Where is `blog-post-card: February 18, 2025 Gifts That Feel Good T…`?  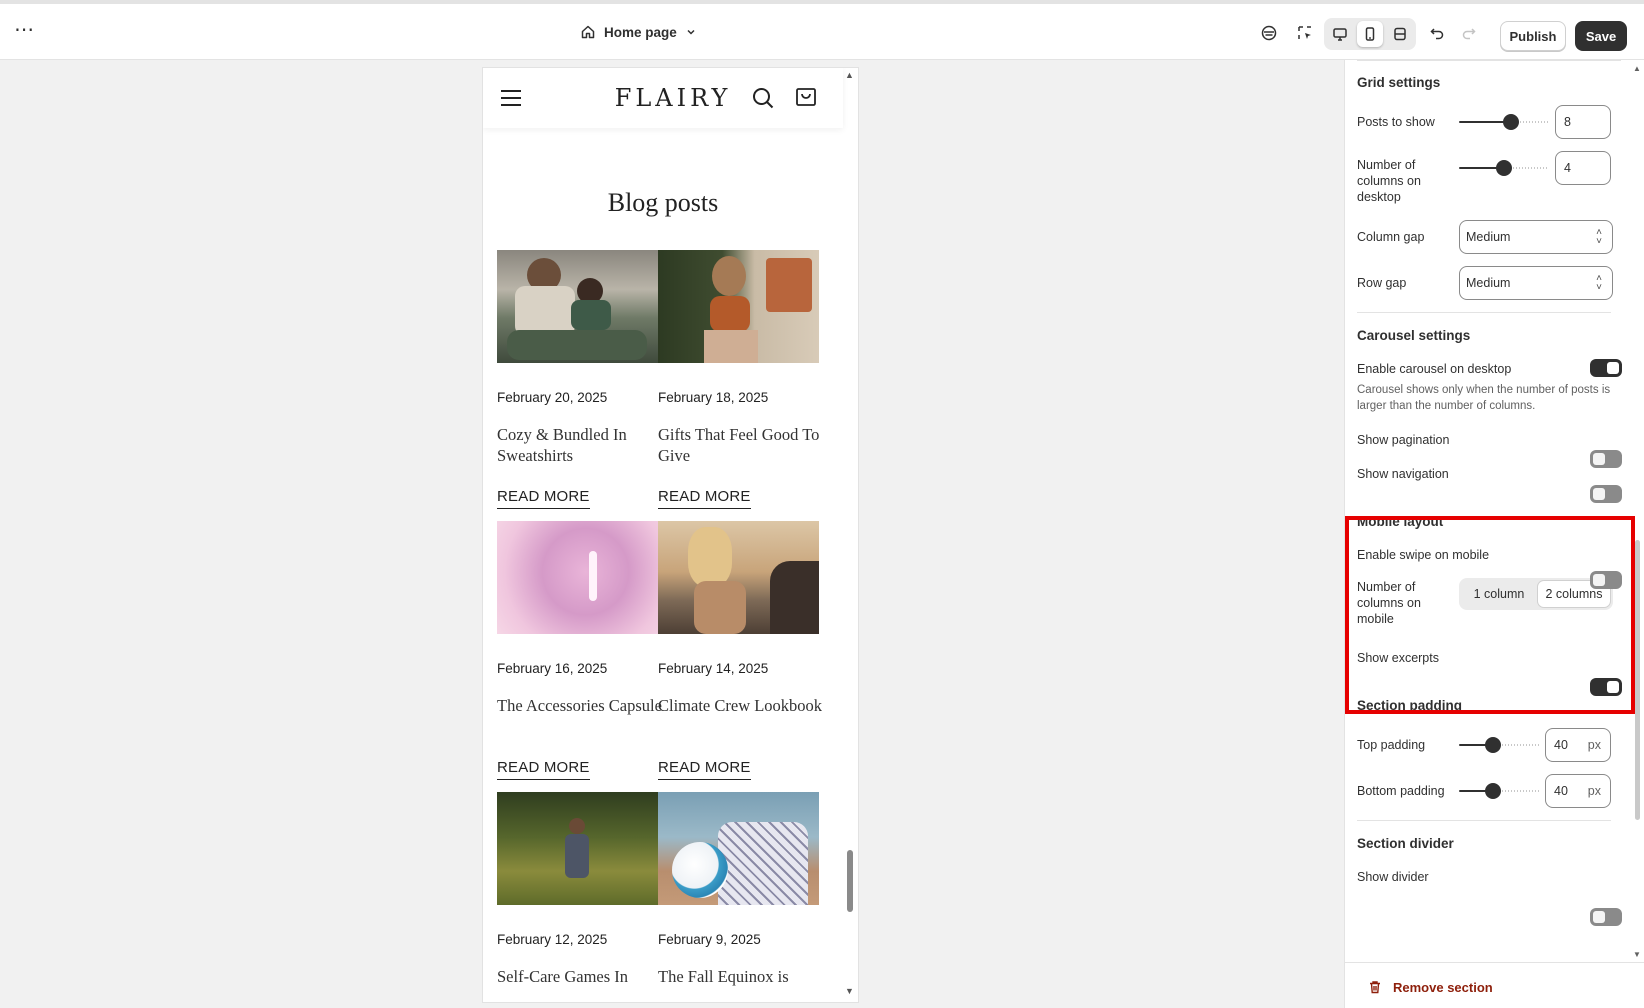
blog-post-card: February 18, 2025 Gifts That Feel Good T… is located at coordinates (738, 379).